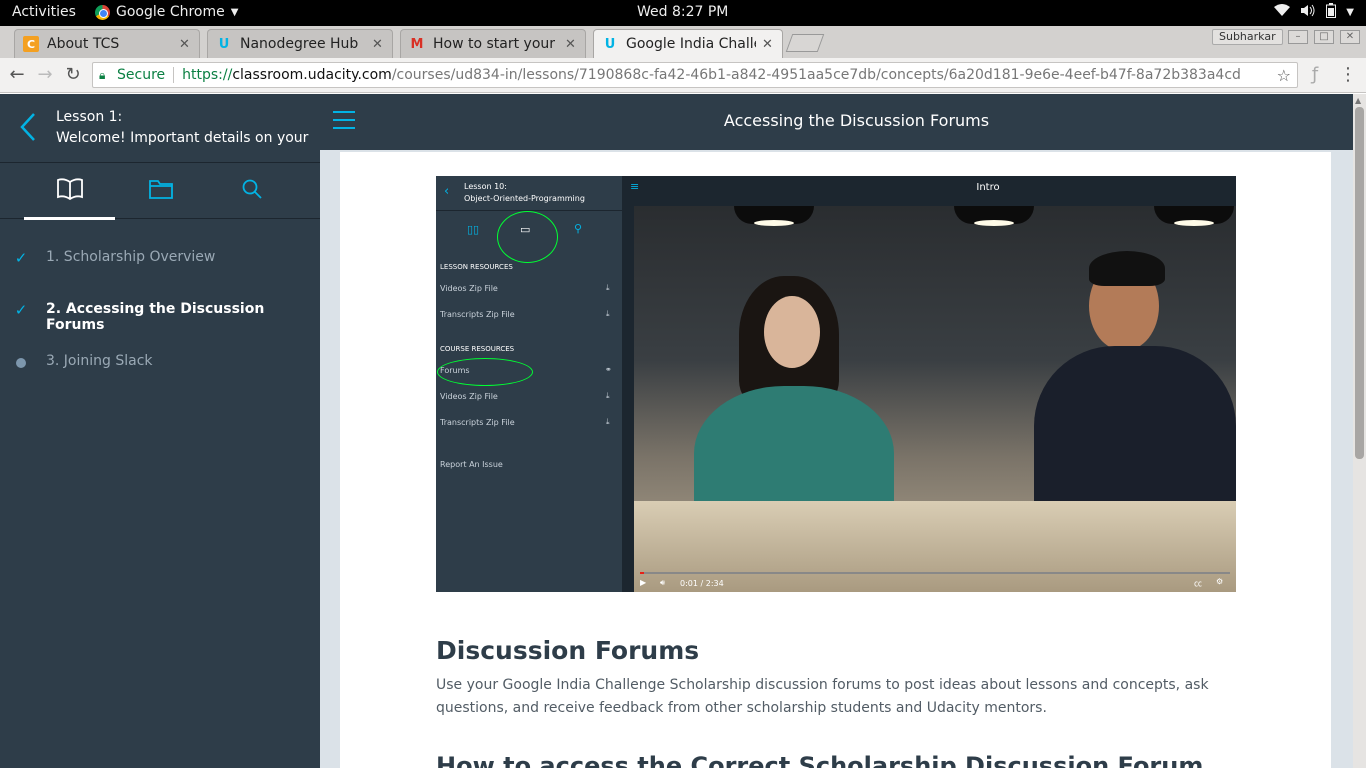 Image resolution: width=1366 pixels, height=768 pixels. What do you see at coordinates (73, 75) in the screenshot?
I see `reload-icon: ↻` at bounding box center [73, 75].